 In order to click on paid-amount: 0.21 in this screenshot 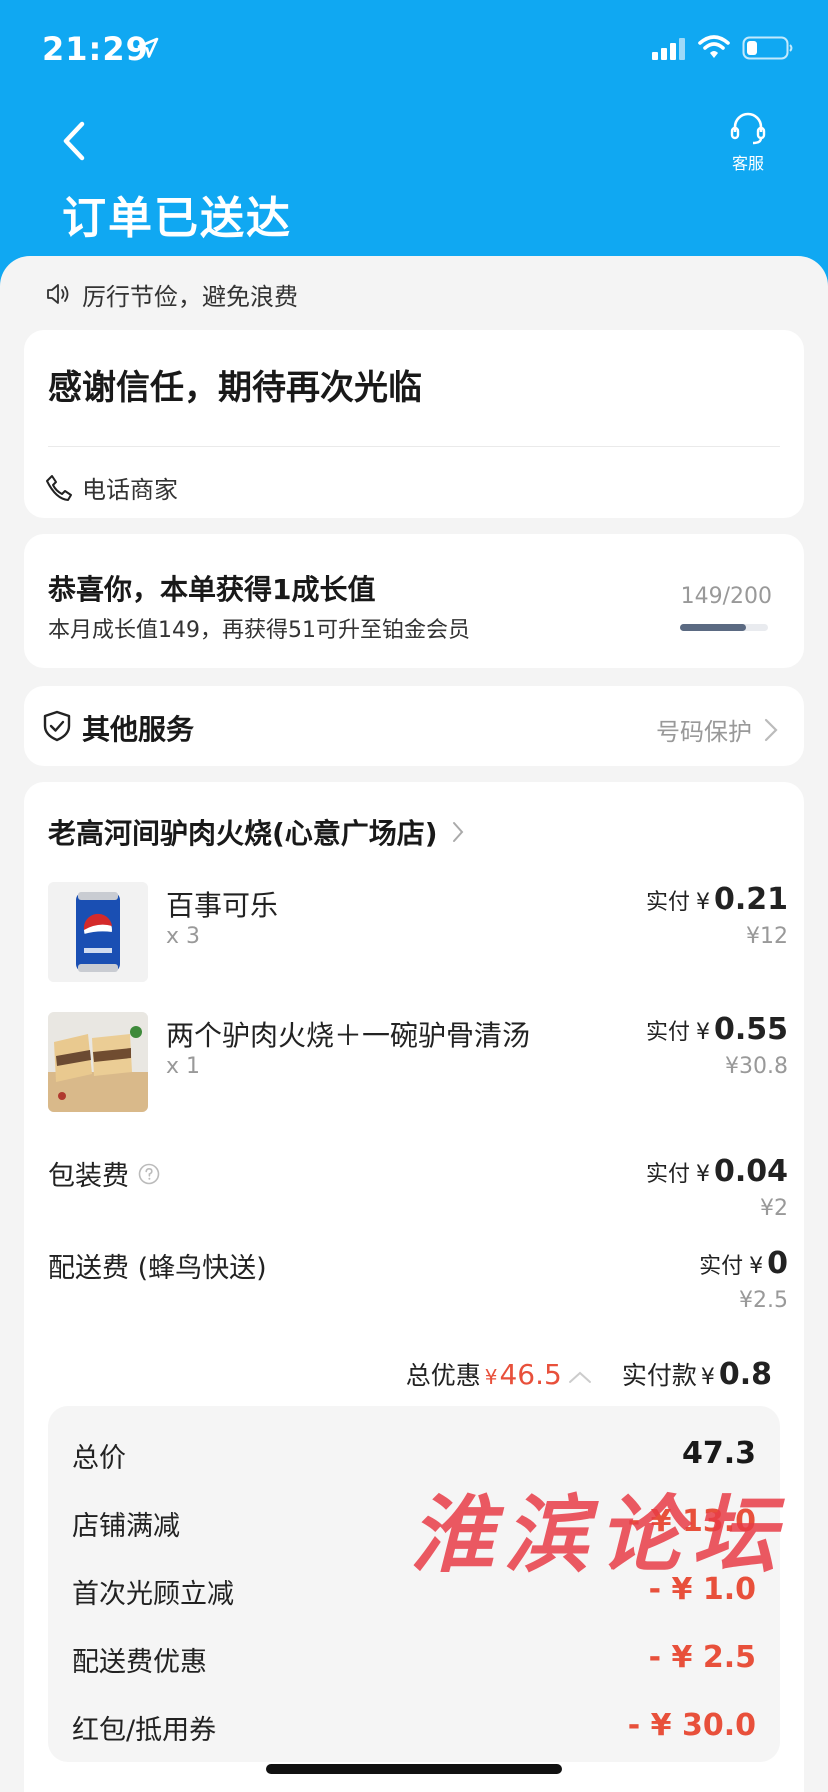, I will do `click(750, 899)`.